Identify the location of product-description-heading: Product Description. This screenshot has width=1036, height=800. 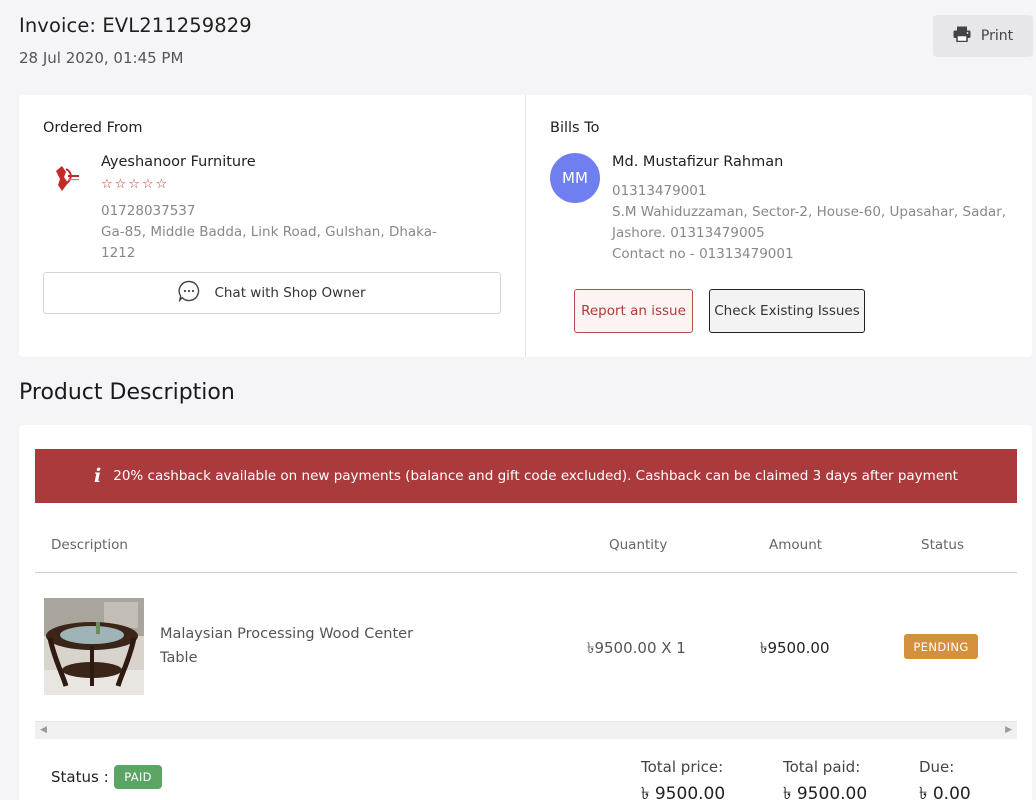
(127, 392).